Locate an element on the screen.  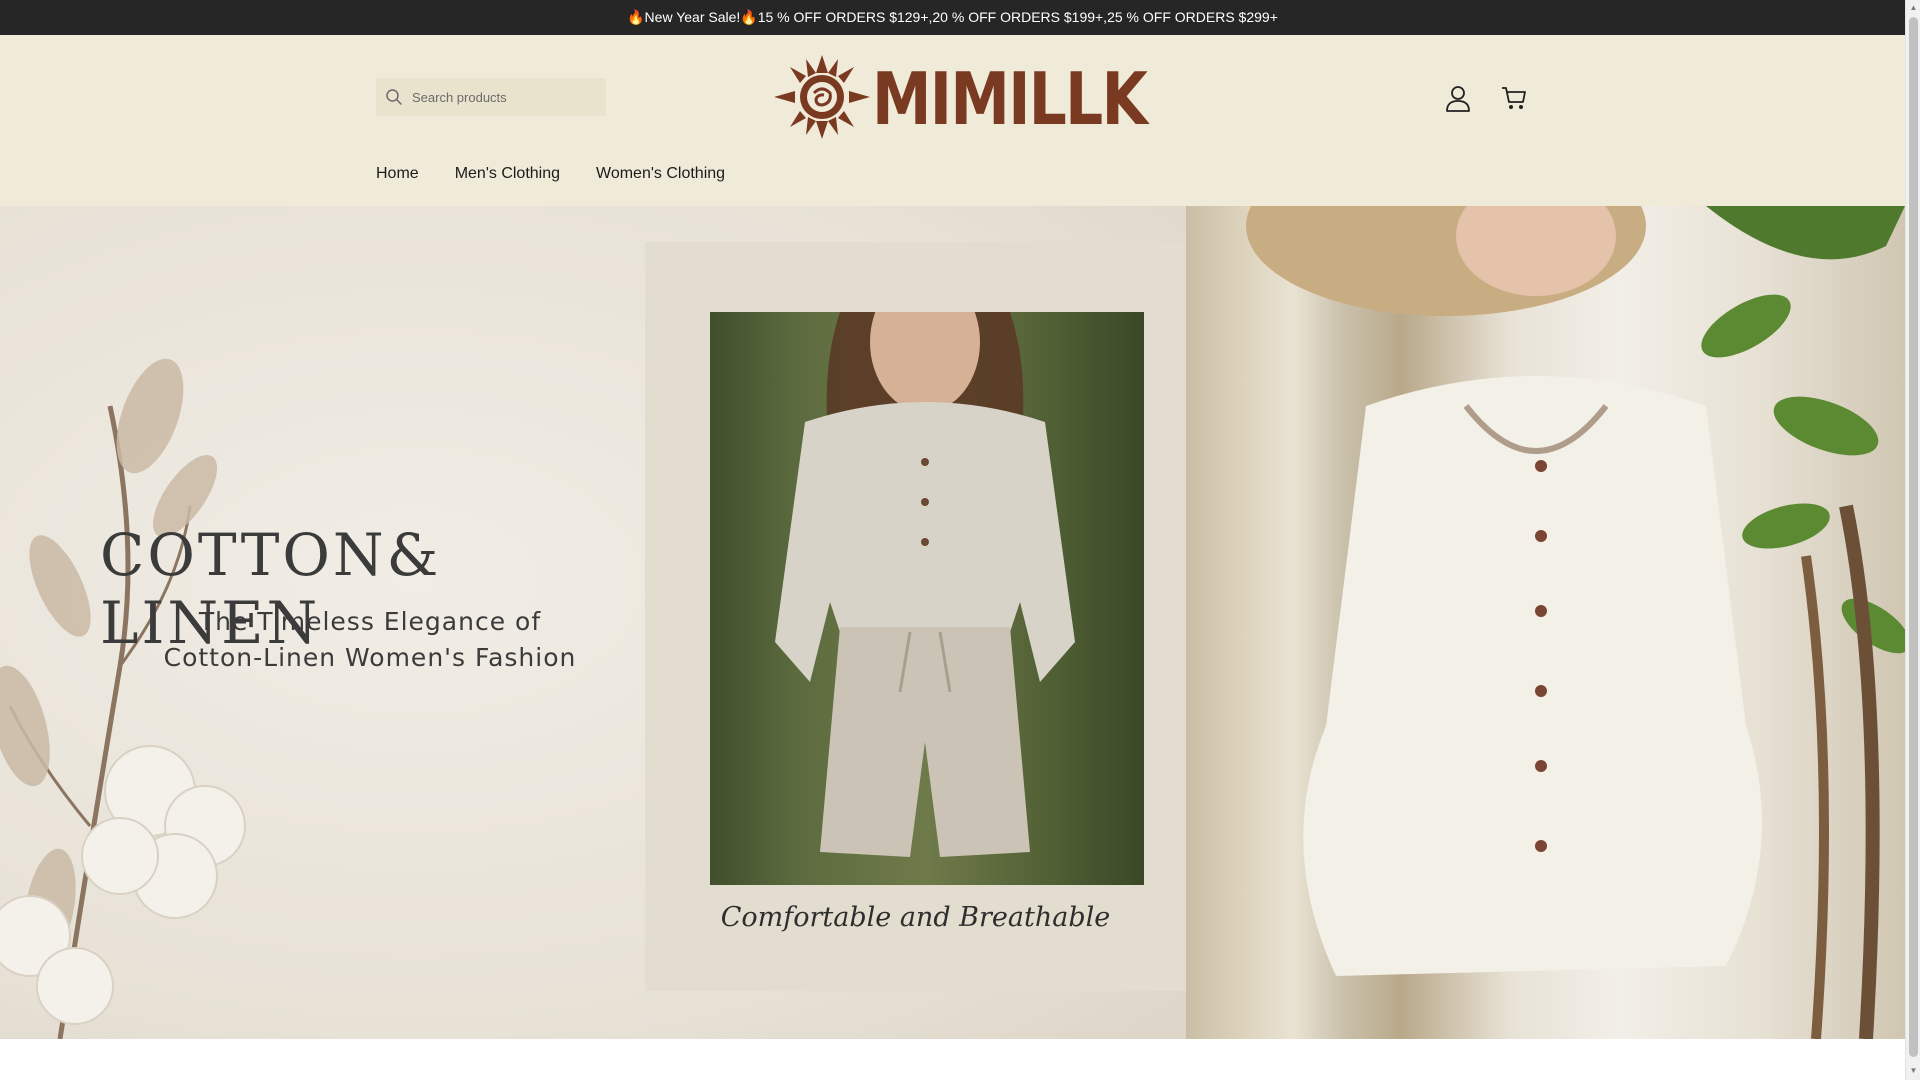
main-nav: Home Men's Clothing Women's Clothing is located at coordinates (550, 174).